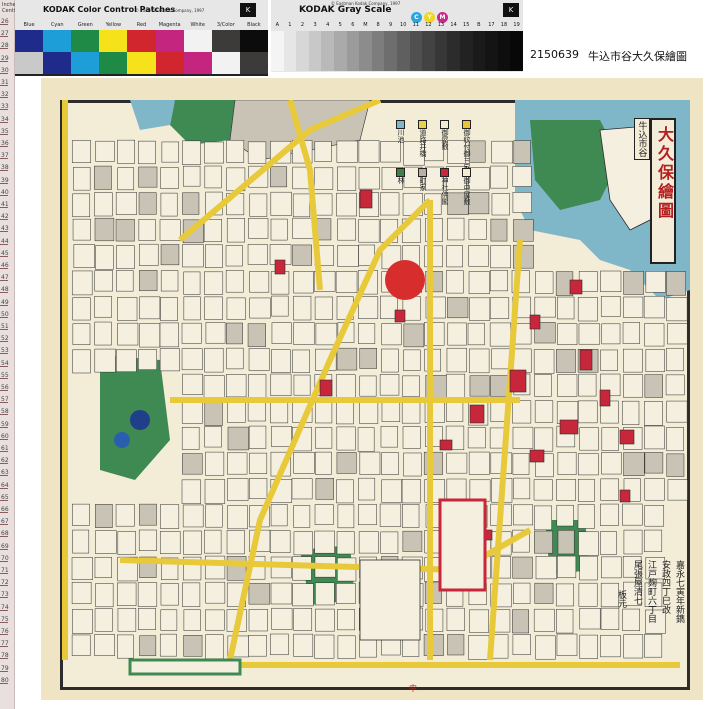 The image size is (715, 709). I want to click on color-patch-label: Blue, so click(29, 25).